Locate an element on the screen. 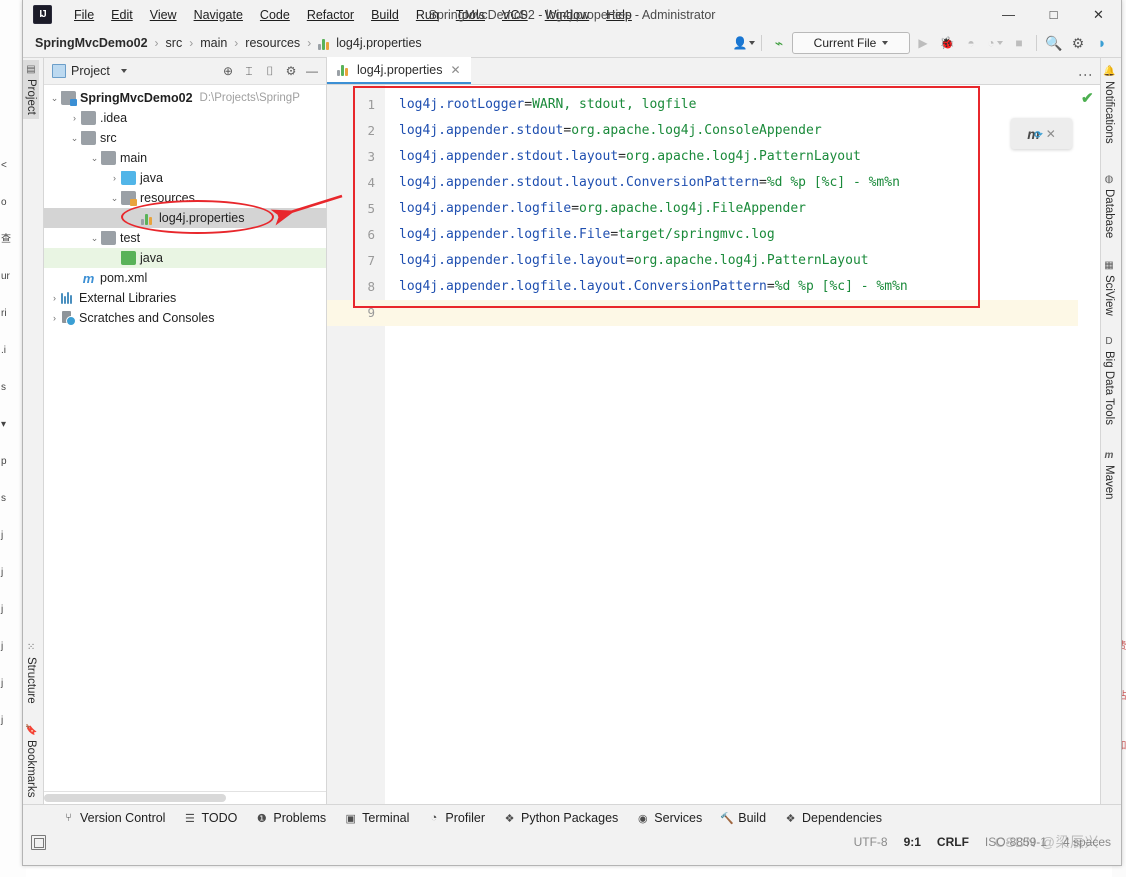 The height and width of the screenshot is (877, 1126). stop-icon: ■ is located at coordinates (1019, 43).